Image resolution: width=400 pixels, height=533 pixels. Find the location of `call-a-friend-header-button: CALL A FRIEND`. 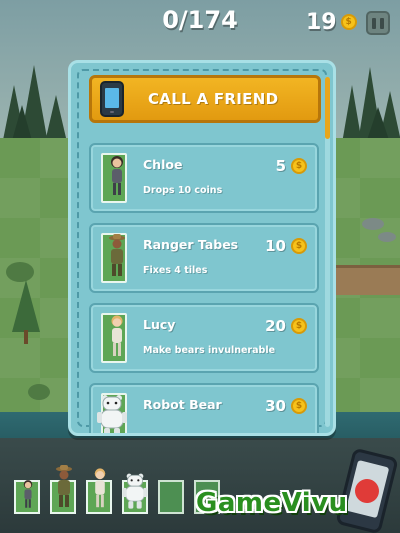

call-a-friend-header-button: CALL A FRIEND is located at coordinates (205, 99).